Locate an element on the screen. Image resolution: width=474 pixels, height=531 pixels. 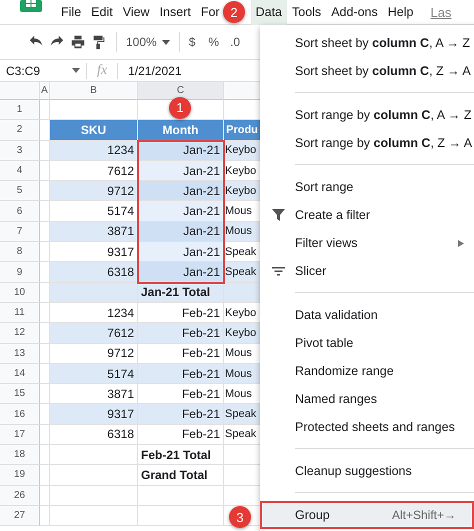
menu-item: Cleanup suggestions is located at coordinates (367, 471).